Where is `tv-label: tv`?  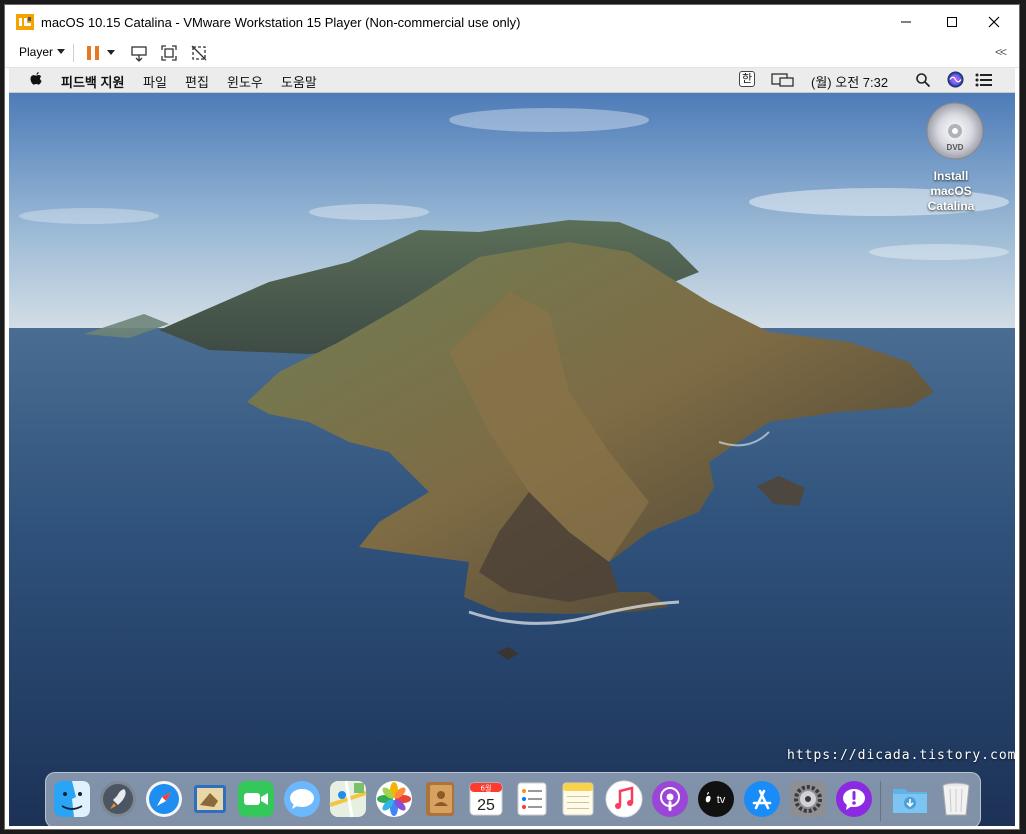 tv-label: tv is located at coordinates (721, 800).